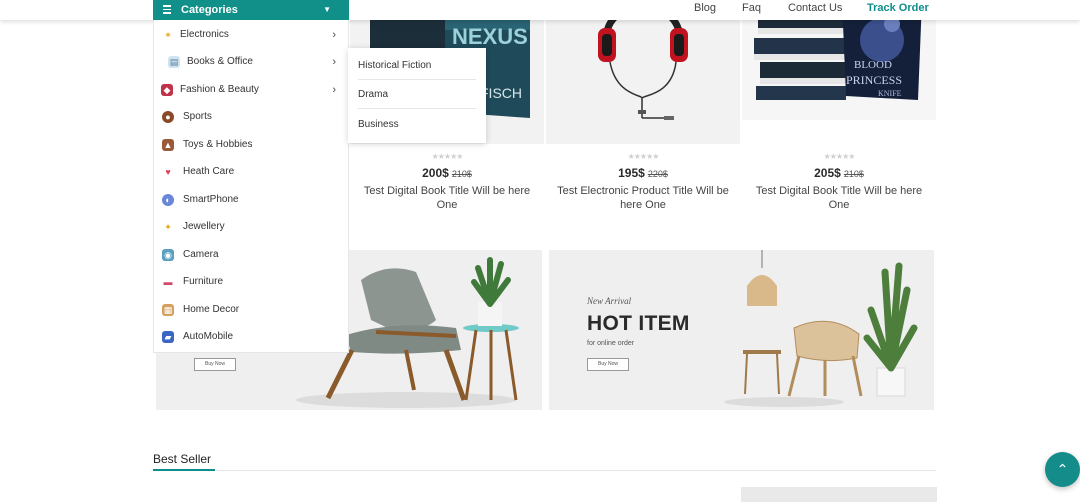  What do you see at coordinates (251, 35) in the screenshot?
I see `category-item-electronics: ✶ Electronics ›` at bounding box center [251, 35].